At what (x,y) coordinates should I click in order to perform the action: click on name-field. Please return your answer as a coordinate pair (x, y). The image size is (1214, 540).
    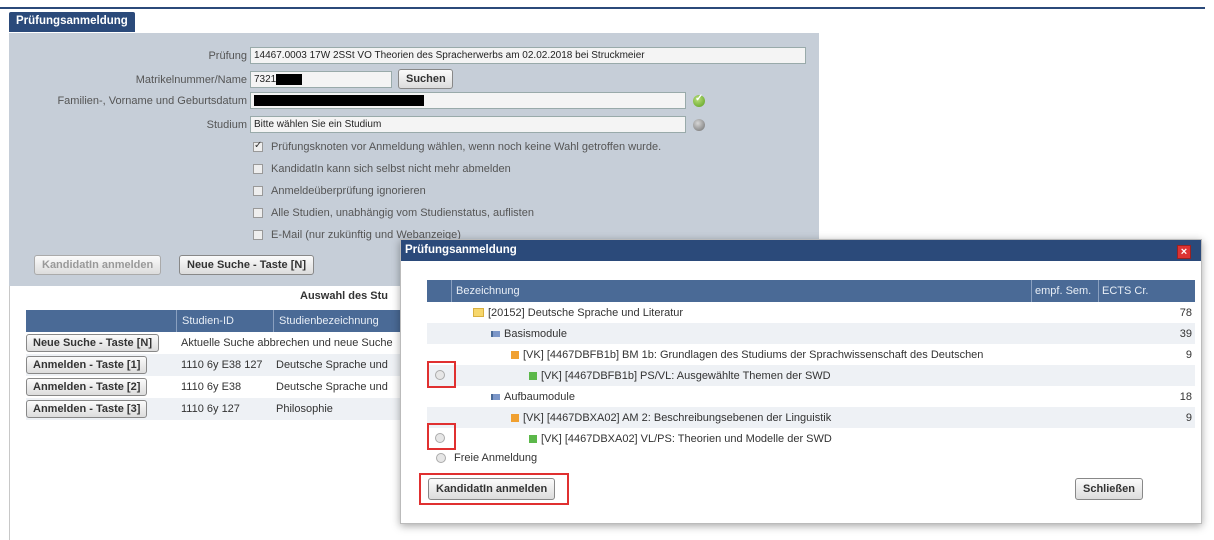
    Looking at the image, I should click on (468, 100).